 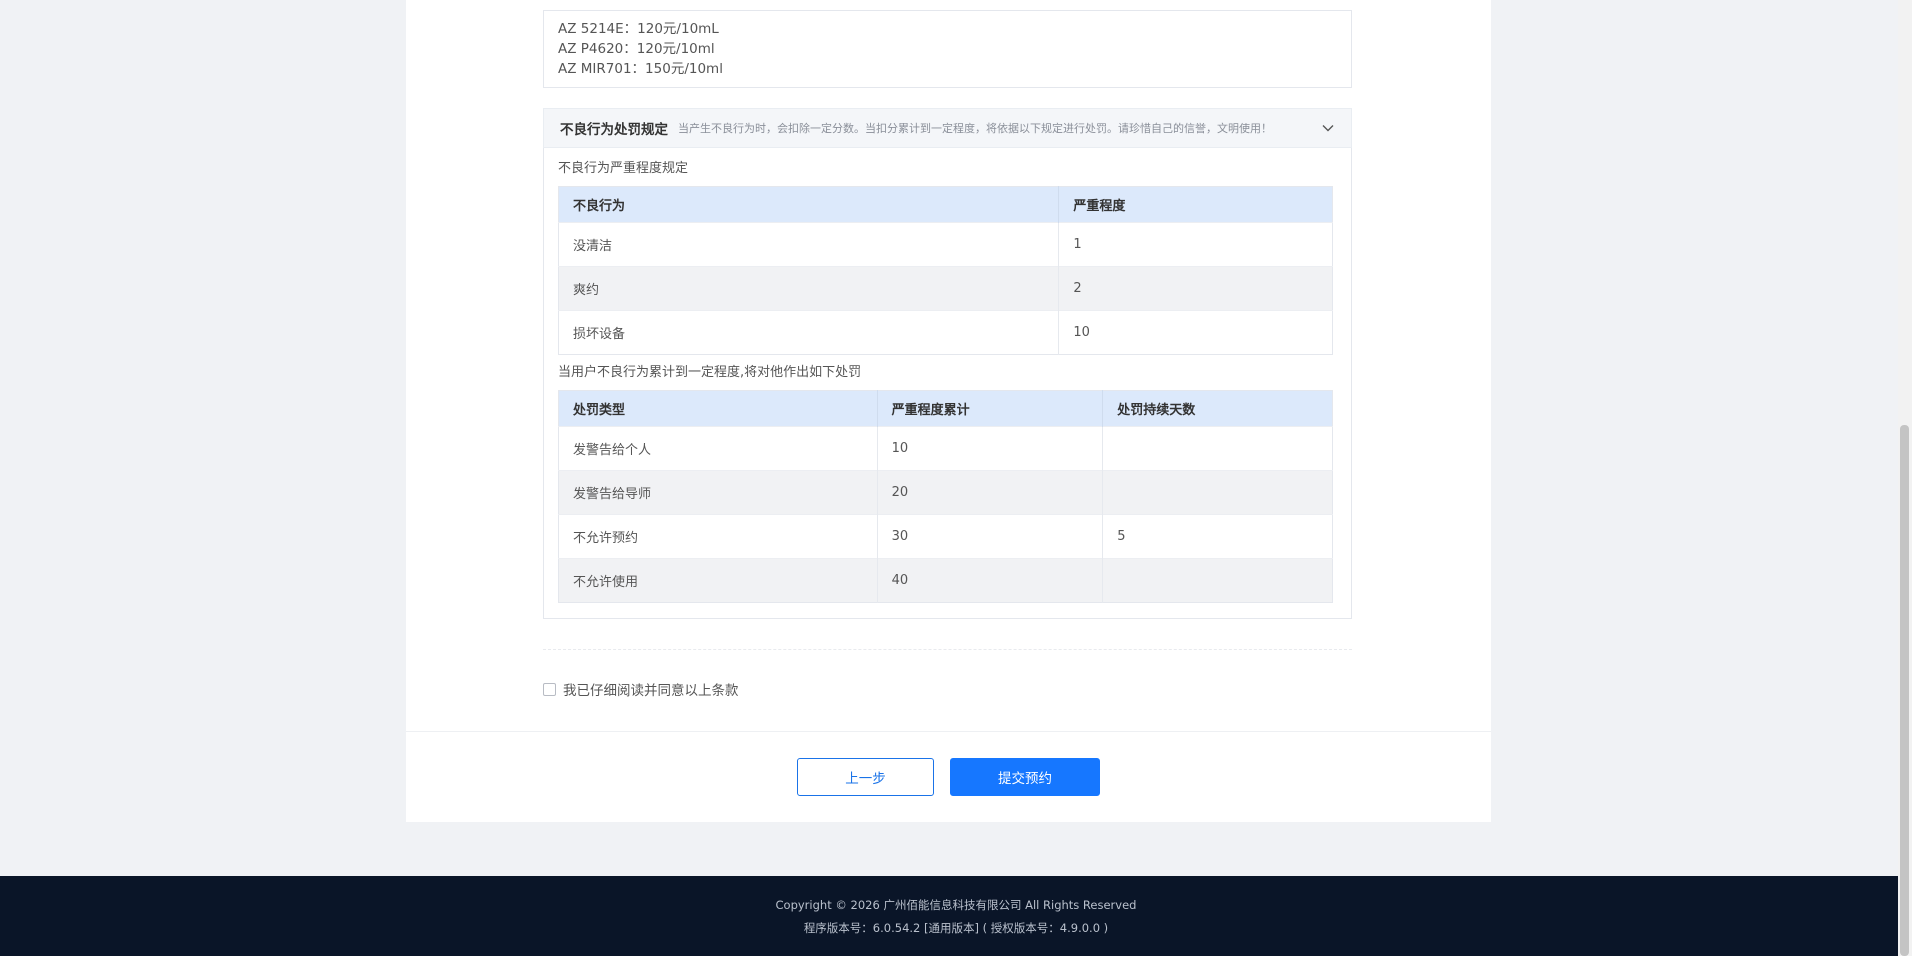 I want to click on table-cell: 发警告给导师, so click(x=718, y=492).